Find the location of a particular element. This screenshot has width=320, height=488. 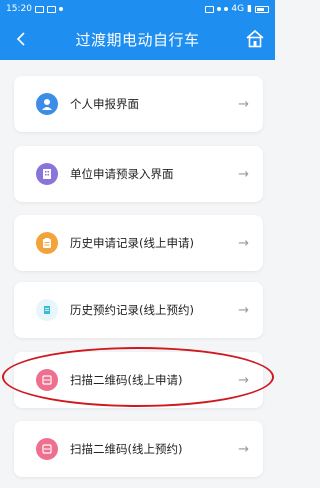

menu-item-scan-qr-appointment: 扫描二维码(线上预约) → is located at coordinates (138, 449).